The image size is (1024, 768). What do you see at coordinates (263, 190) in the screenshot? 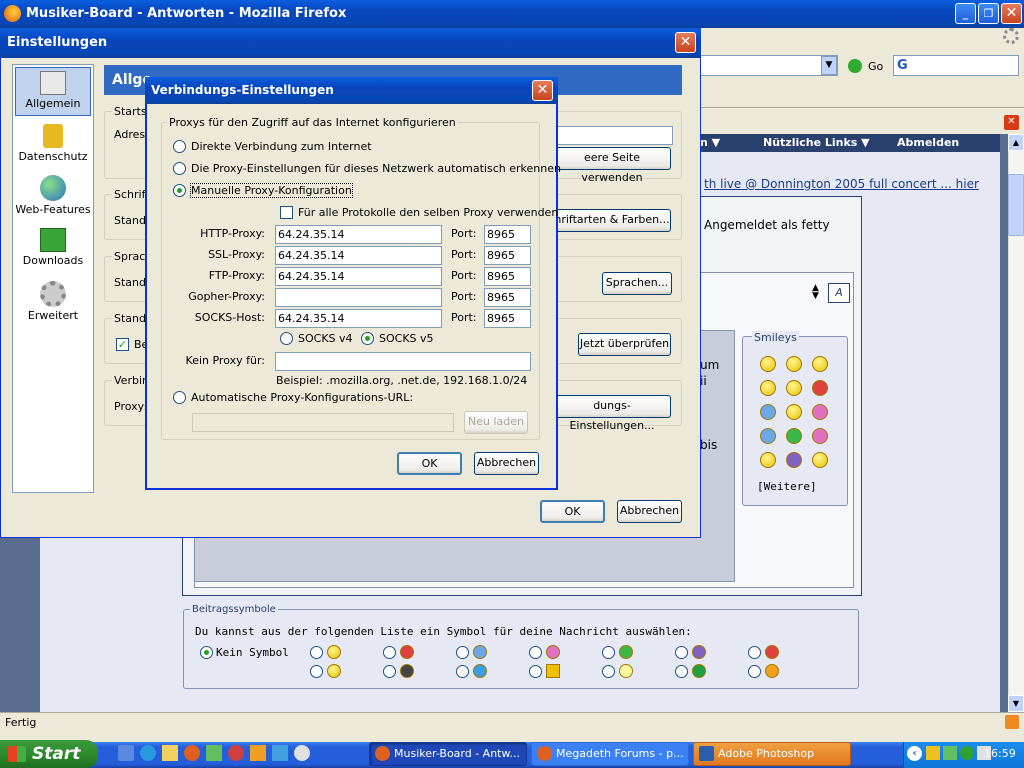
I see `manual-proxy-option: Manuelle Proxy-Konfiguration` at bounding box center [263, 190].